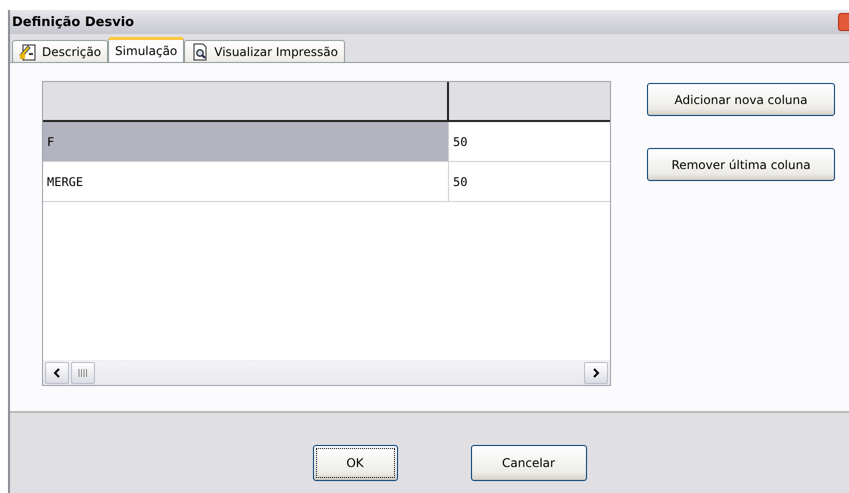 The height and width of the screenshot is (493, 849). Describe the element at coordinates (264, 51) in the screenshot. I see `tab: Visualizar Impressão` at that location.